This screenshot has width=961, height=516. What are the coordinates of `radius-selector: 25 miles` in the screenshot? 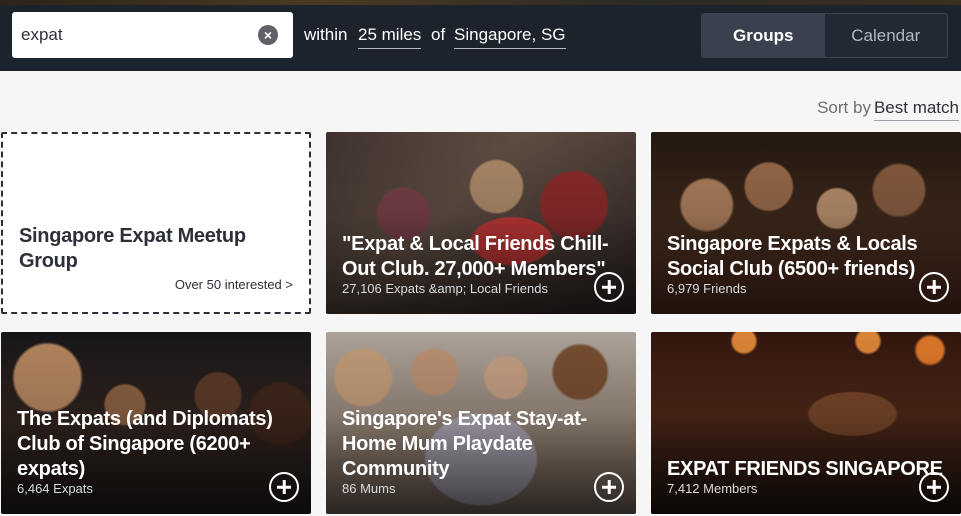 It's located at (390, 37).